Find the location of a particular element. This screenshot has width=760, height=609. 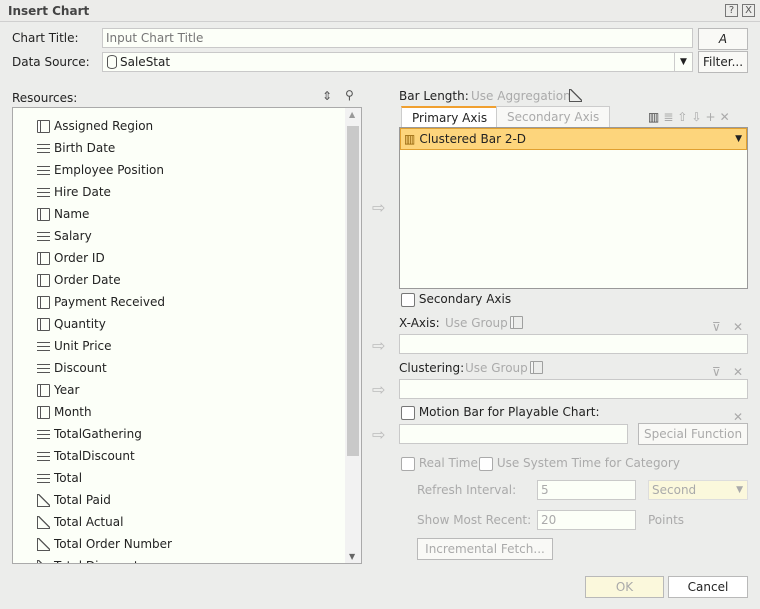

resource-item: Hire Date is located at coordinates (74, 192).